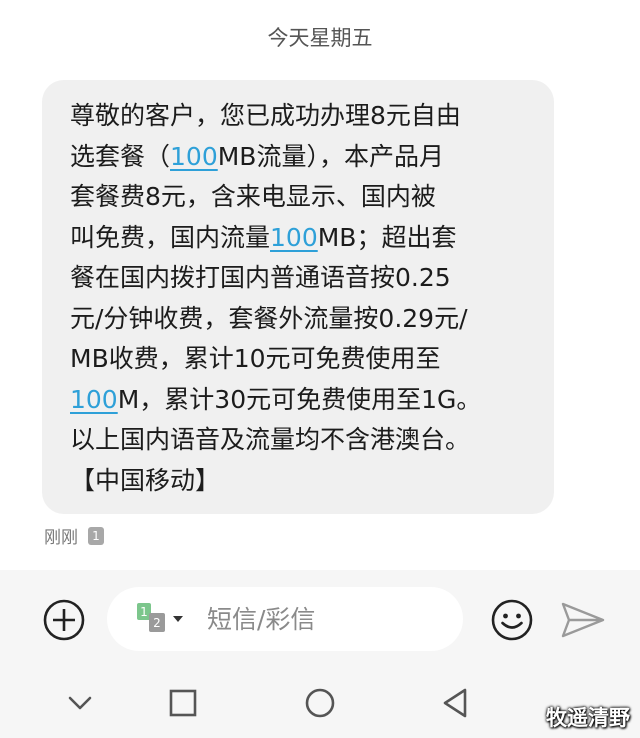  I want to click on message-text: 选套餐（, so click(120, 156).